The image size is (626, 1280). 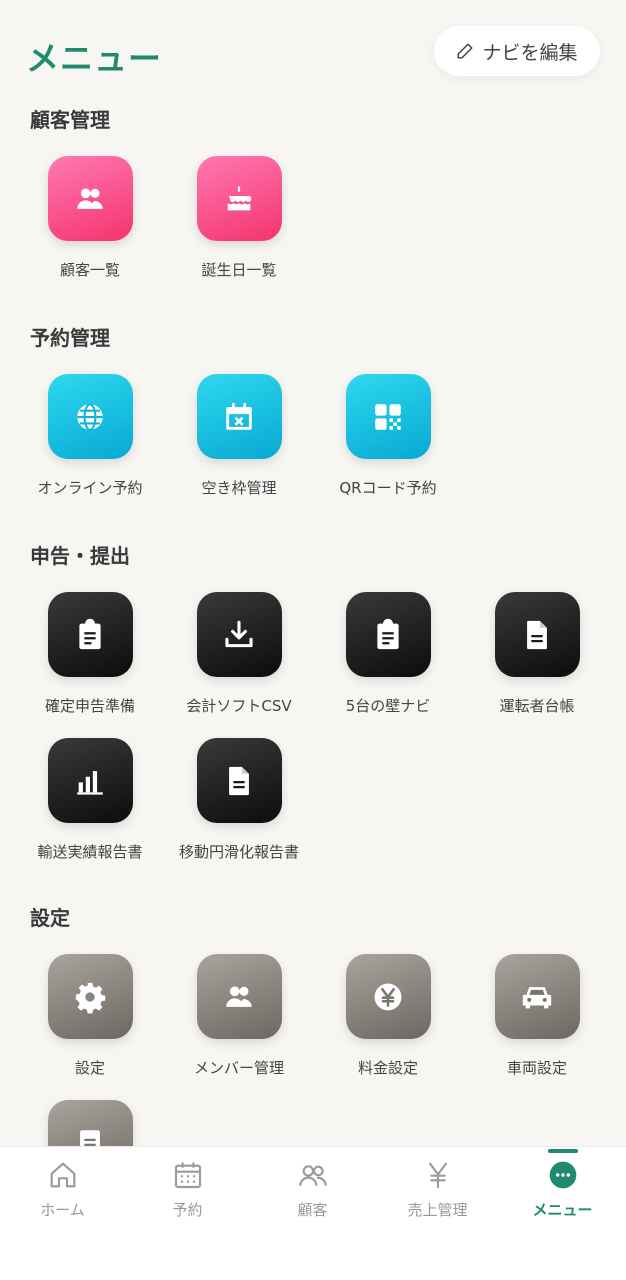 I want to click on bottom-nav: ホーム 予約 顧客 売上管理 メニュー, so click(x=313, y=1213).